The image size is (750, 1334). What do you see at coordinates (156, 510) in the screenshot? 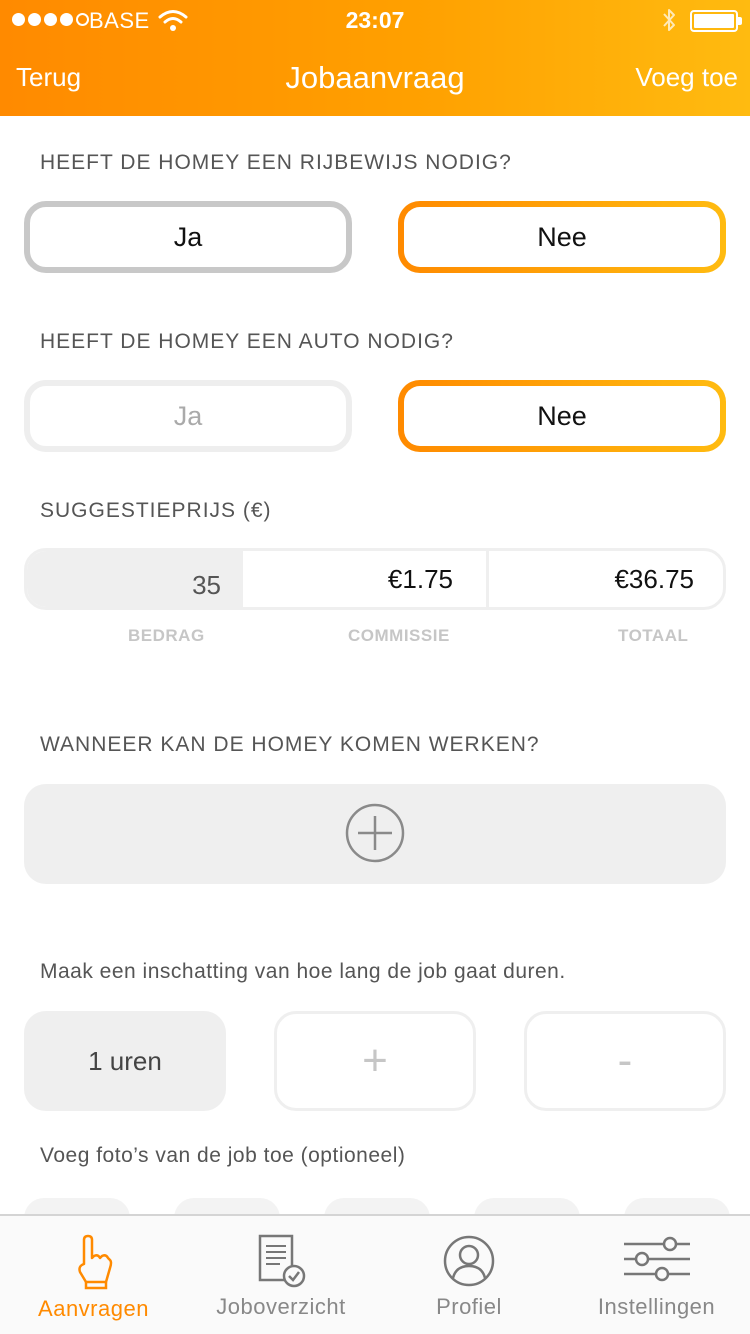
I see `price-label: SUGGESTIEPRIJS (€)` at bounding box center [156, 510].